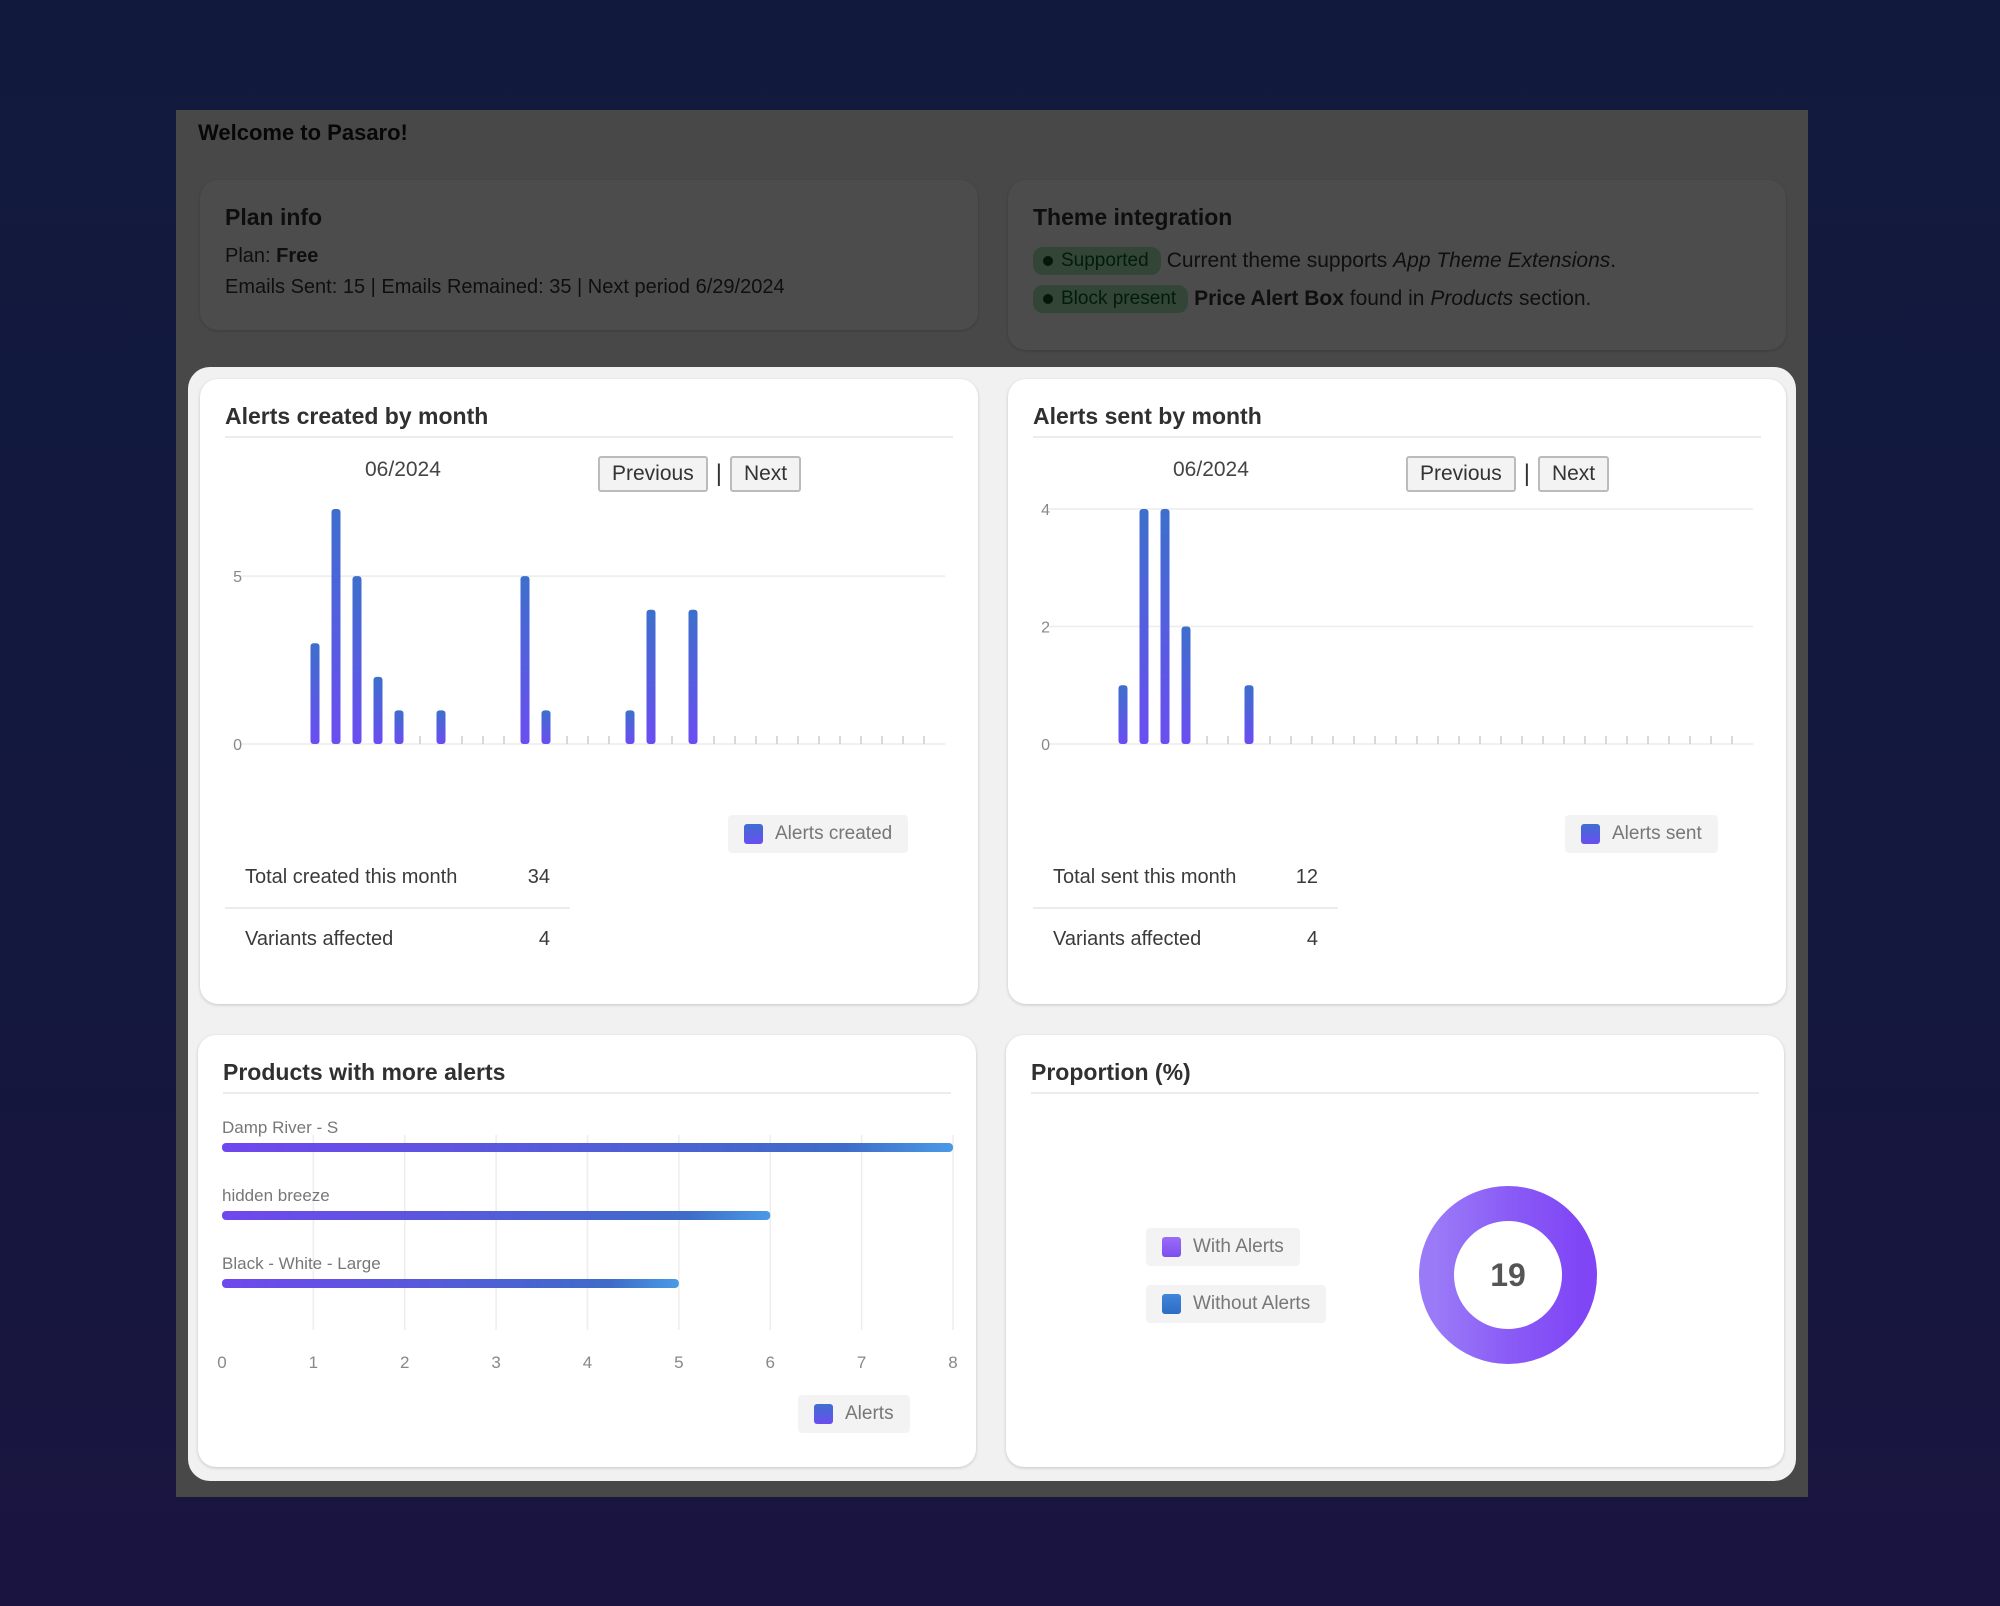 This screenshot has width=2000, height=1606. I want to click on badge-label: Block present, so click(1119, 298).